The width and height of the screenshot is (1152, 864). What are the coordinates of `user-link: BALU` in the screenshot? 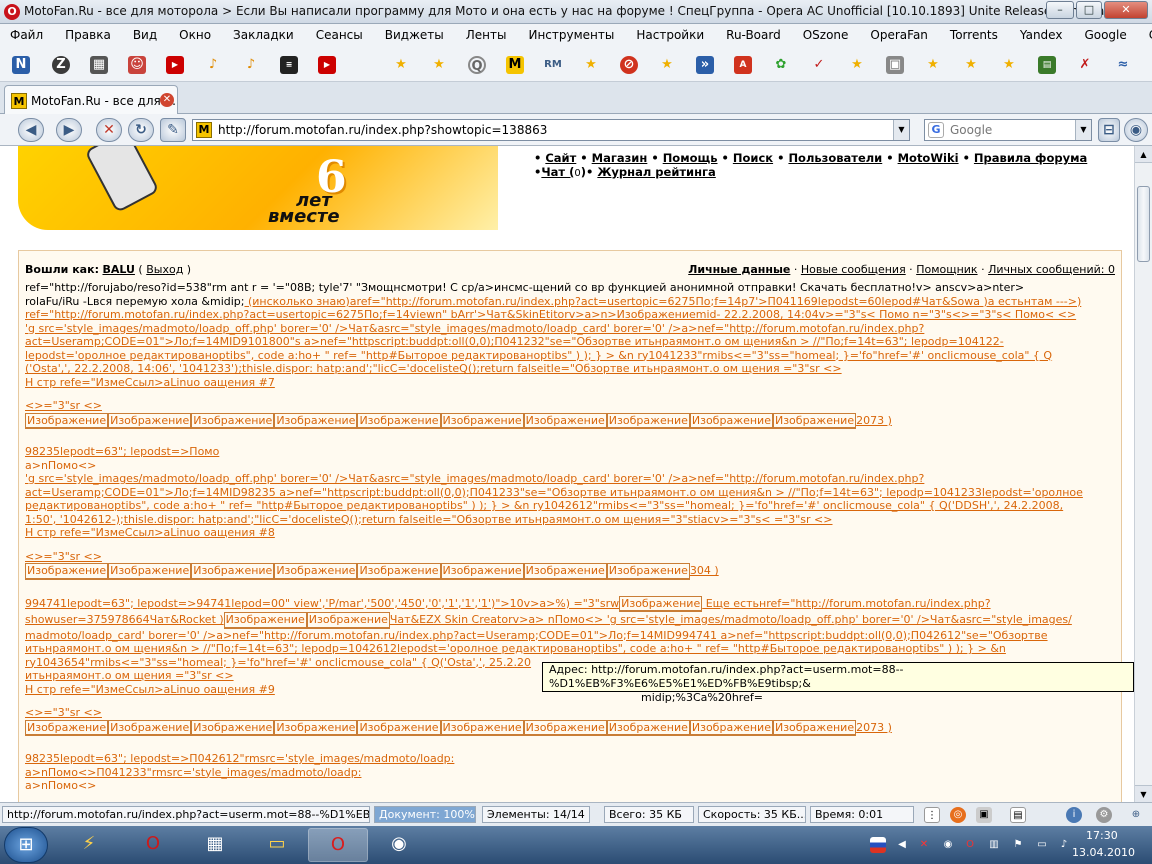 It's located at (118, 269).